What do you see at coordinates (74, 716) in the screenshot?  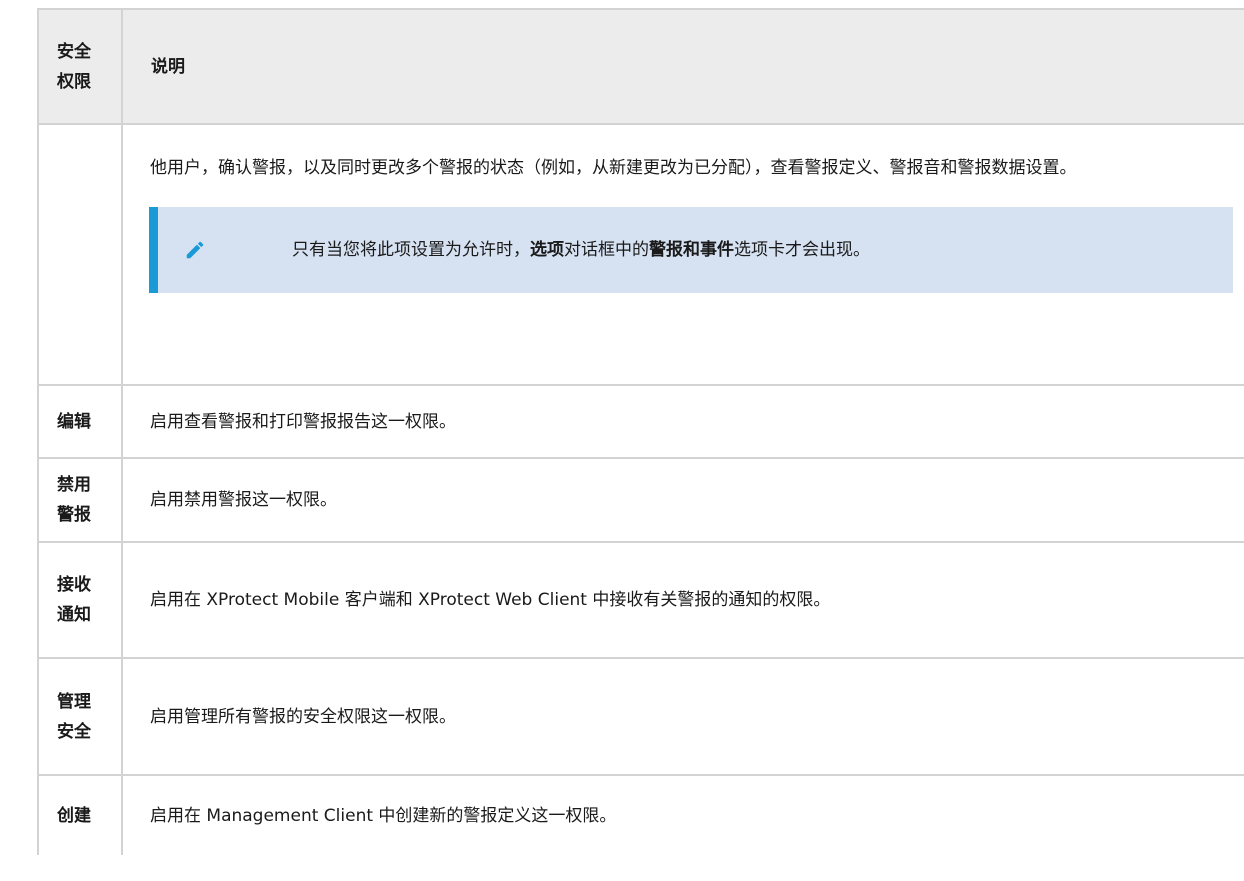 I see `permission-label: 管理安全` at bounding box center [74, 716].